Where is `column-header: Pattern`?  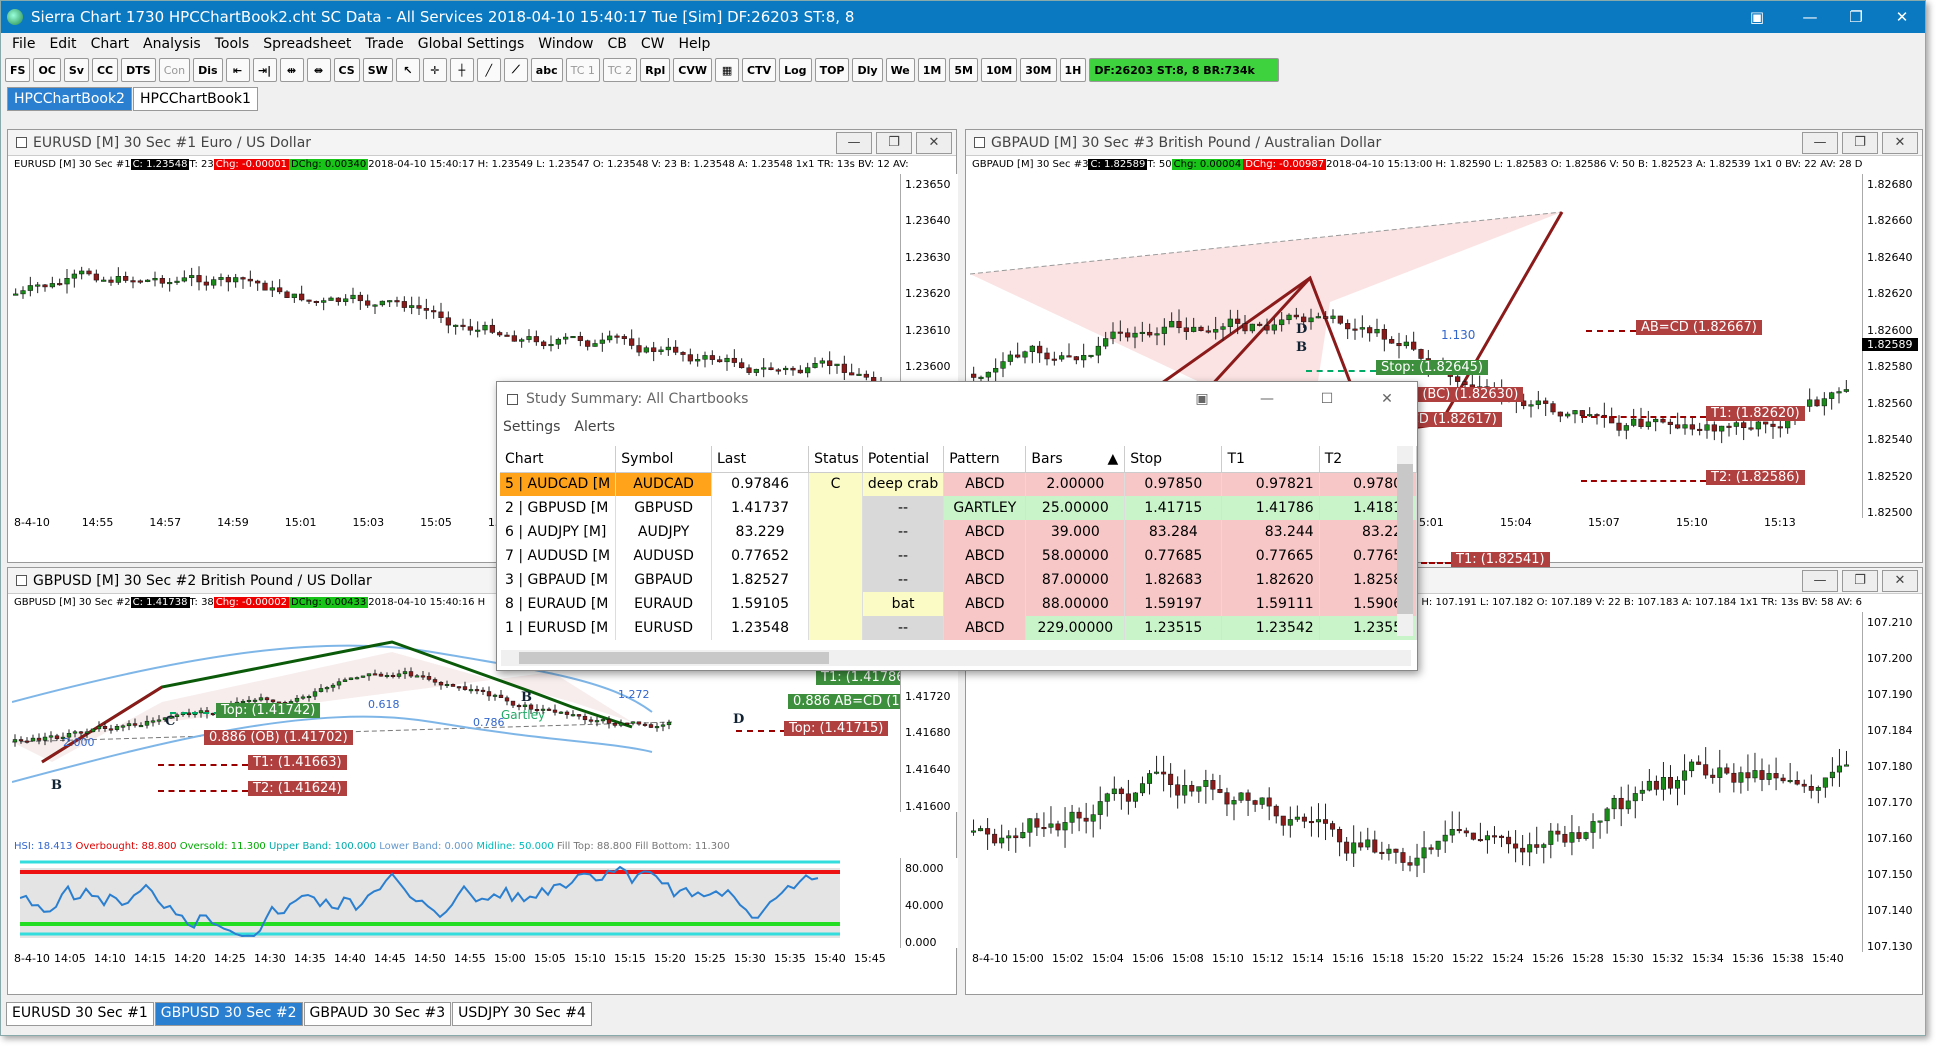
column-header: Pattern is located at coordinates (985, 459).